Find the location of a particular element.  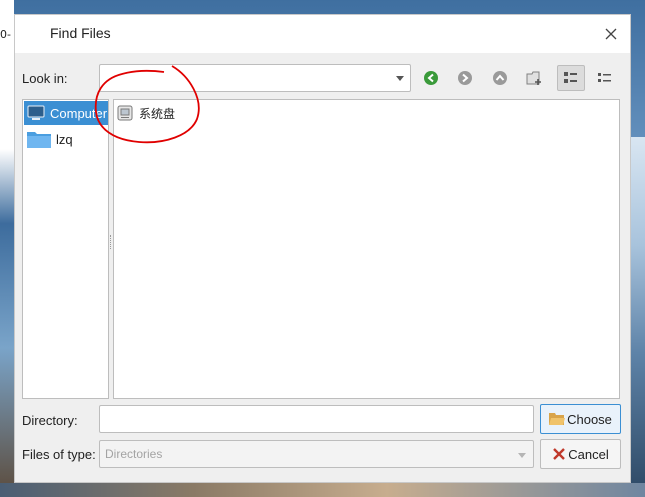

desktop-background-left is located at coordinates (7, 248).